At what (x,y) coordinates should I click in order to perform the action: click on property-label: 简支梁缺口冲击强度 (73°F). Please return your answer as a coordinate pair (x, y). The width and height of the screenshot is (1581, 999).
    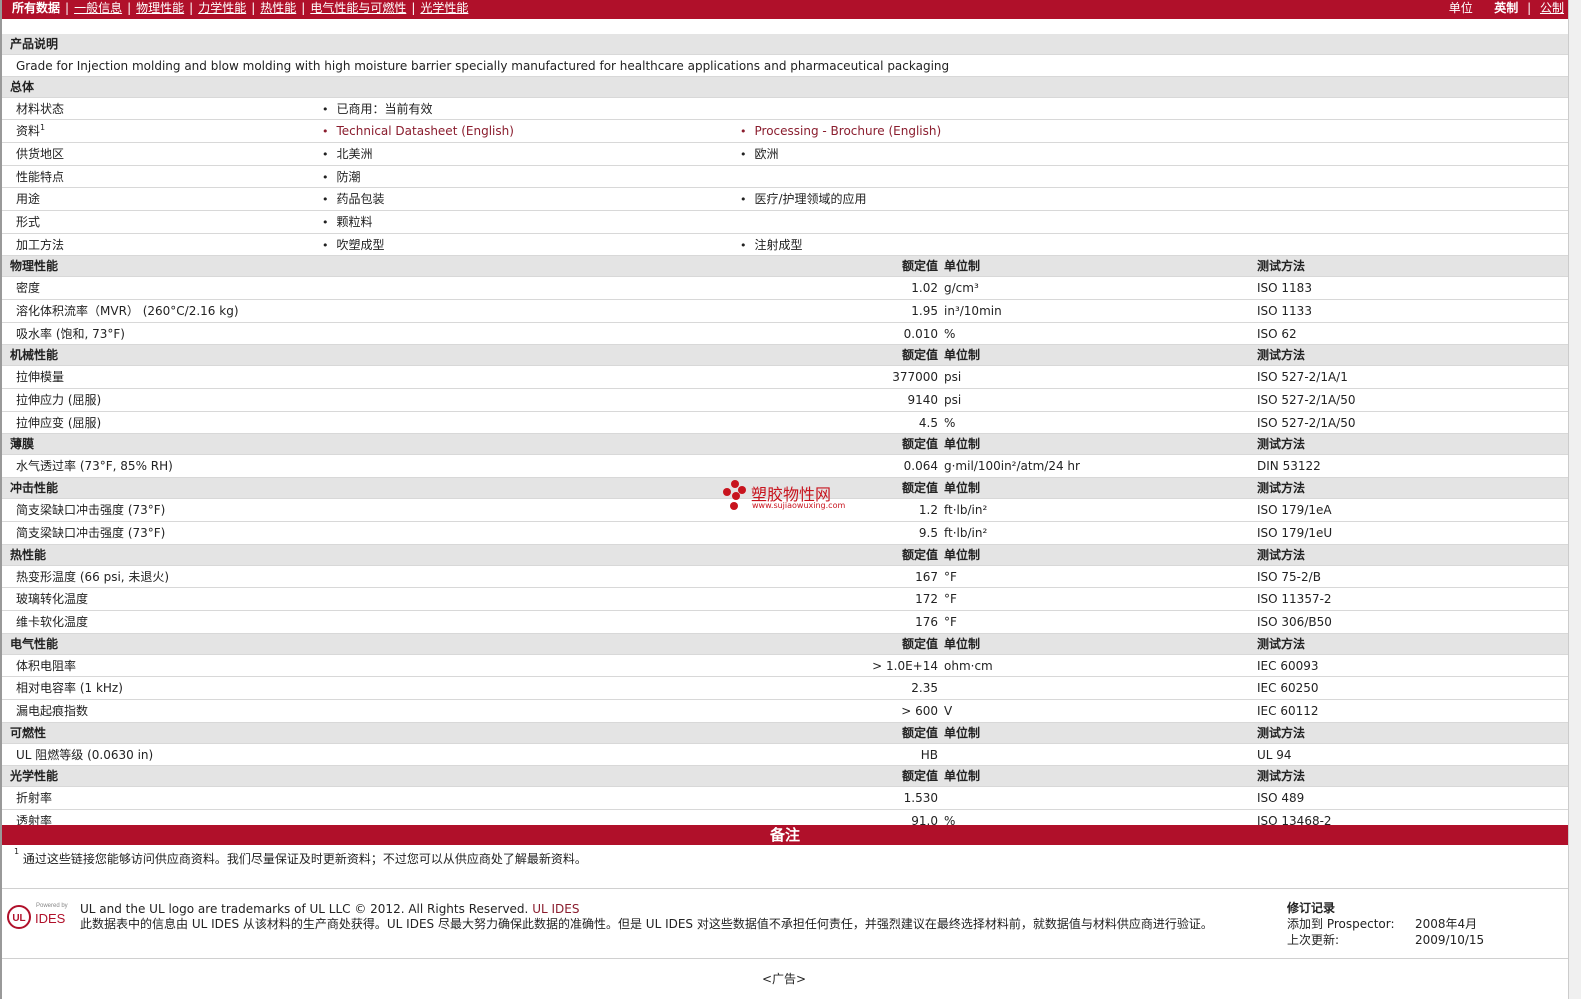
    Looking at the image, I should click on (91, 532).